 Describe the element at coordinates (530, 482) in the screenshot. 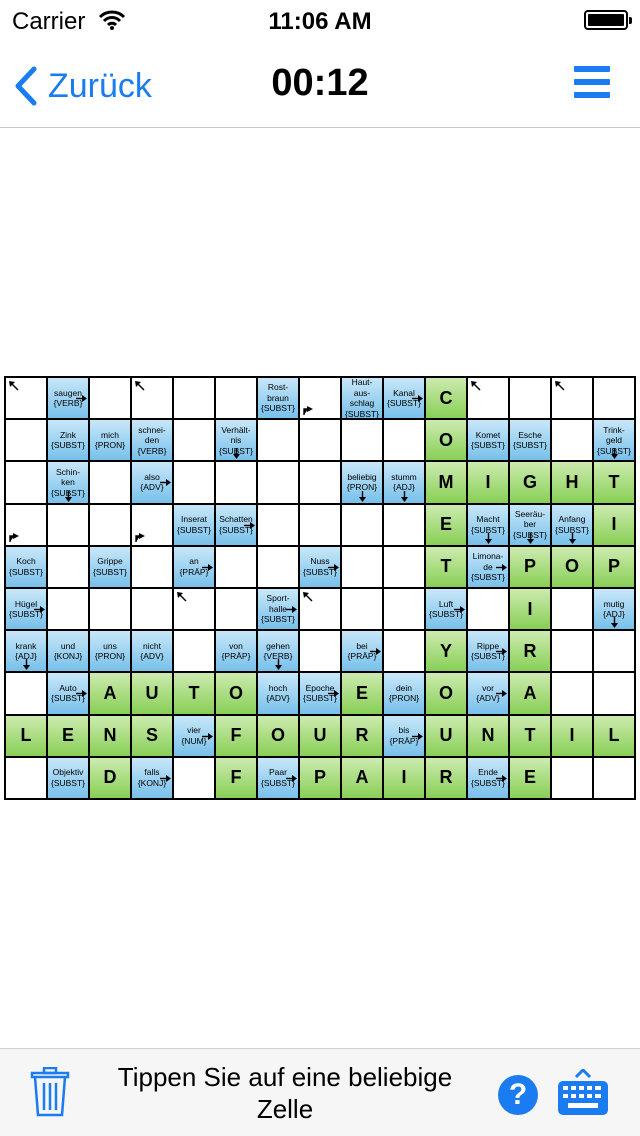

I see `solution-letter-cell: G` at that location.